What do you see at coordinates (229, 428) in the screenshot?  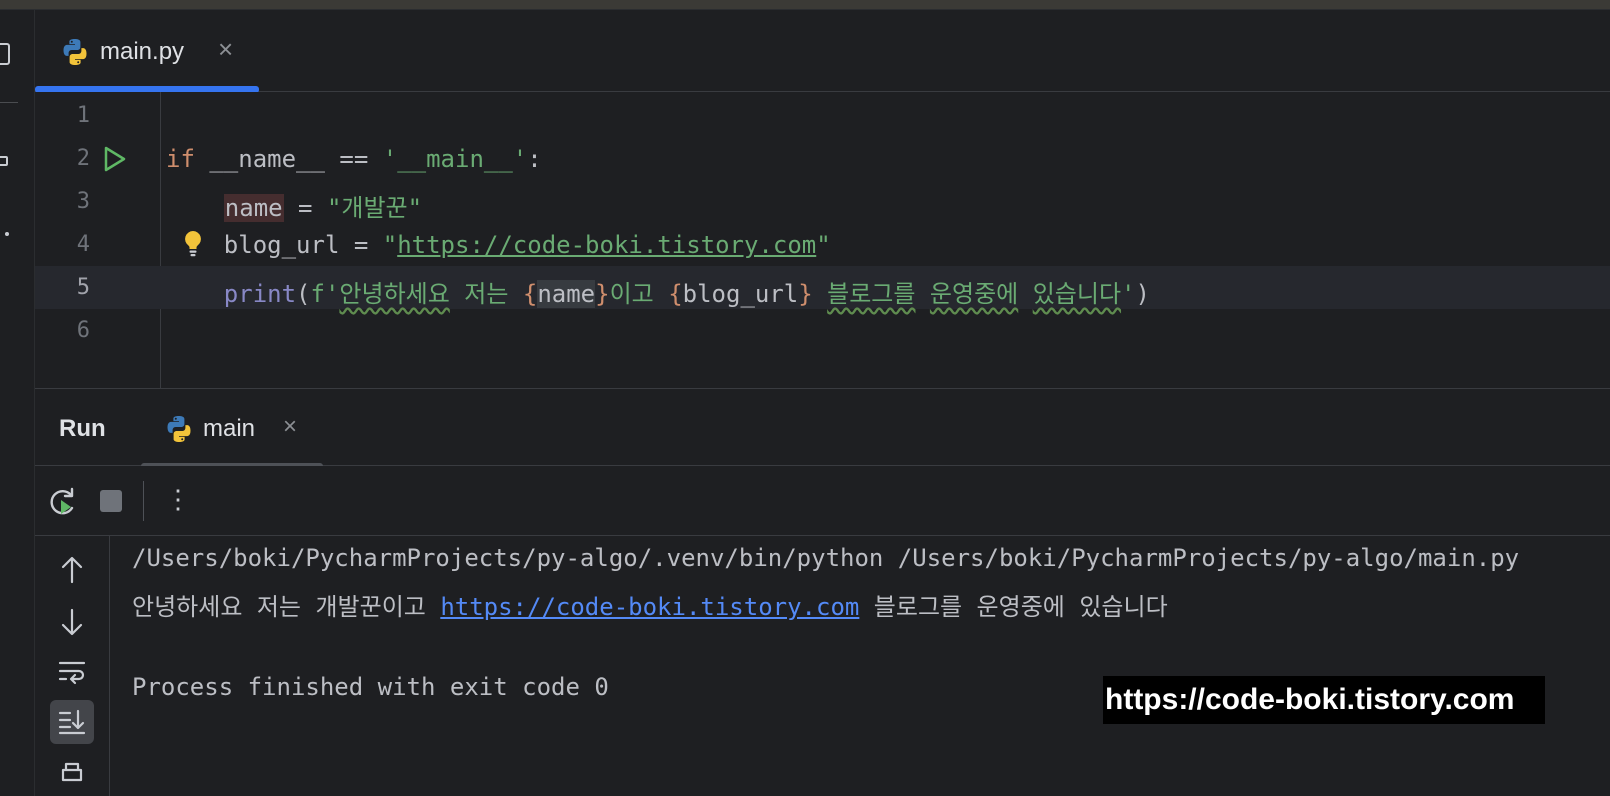 I see `run-tab-title: main` at bounding box center [229, 428].